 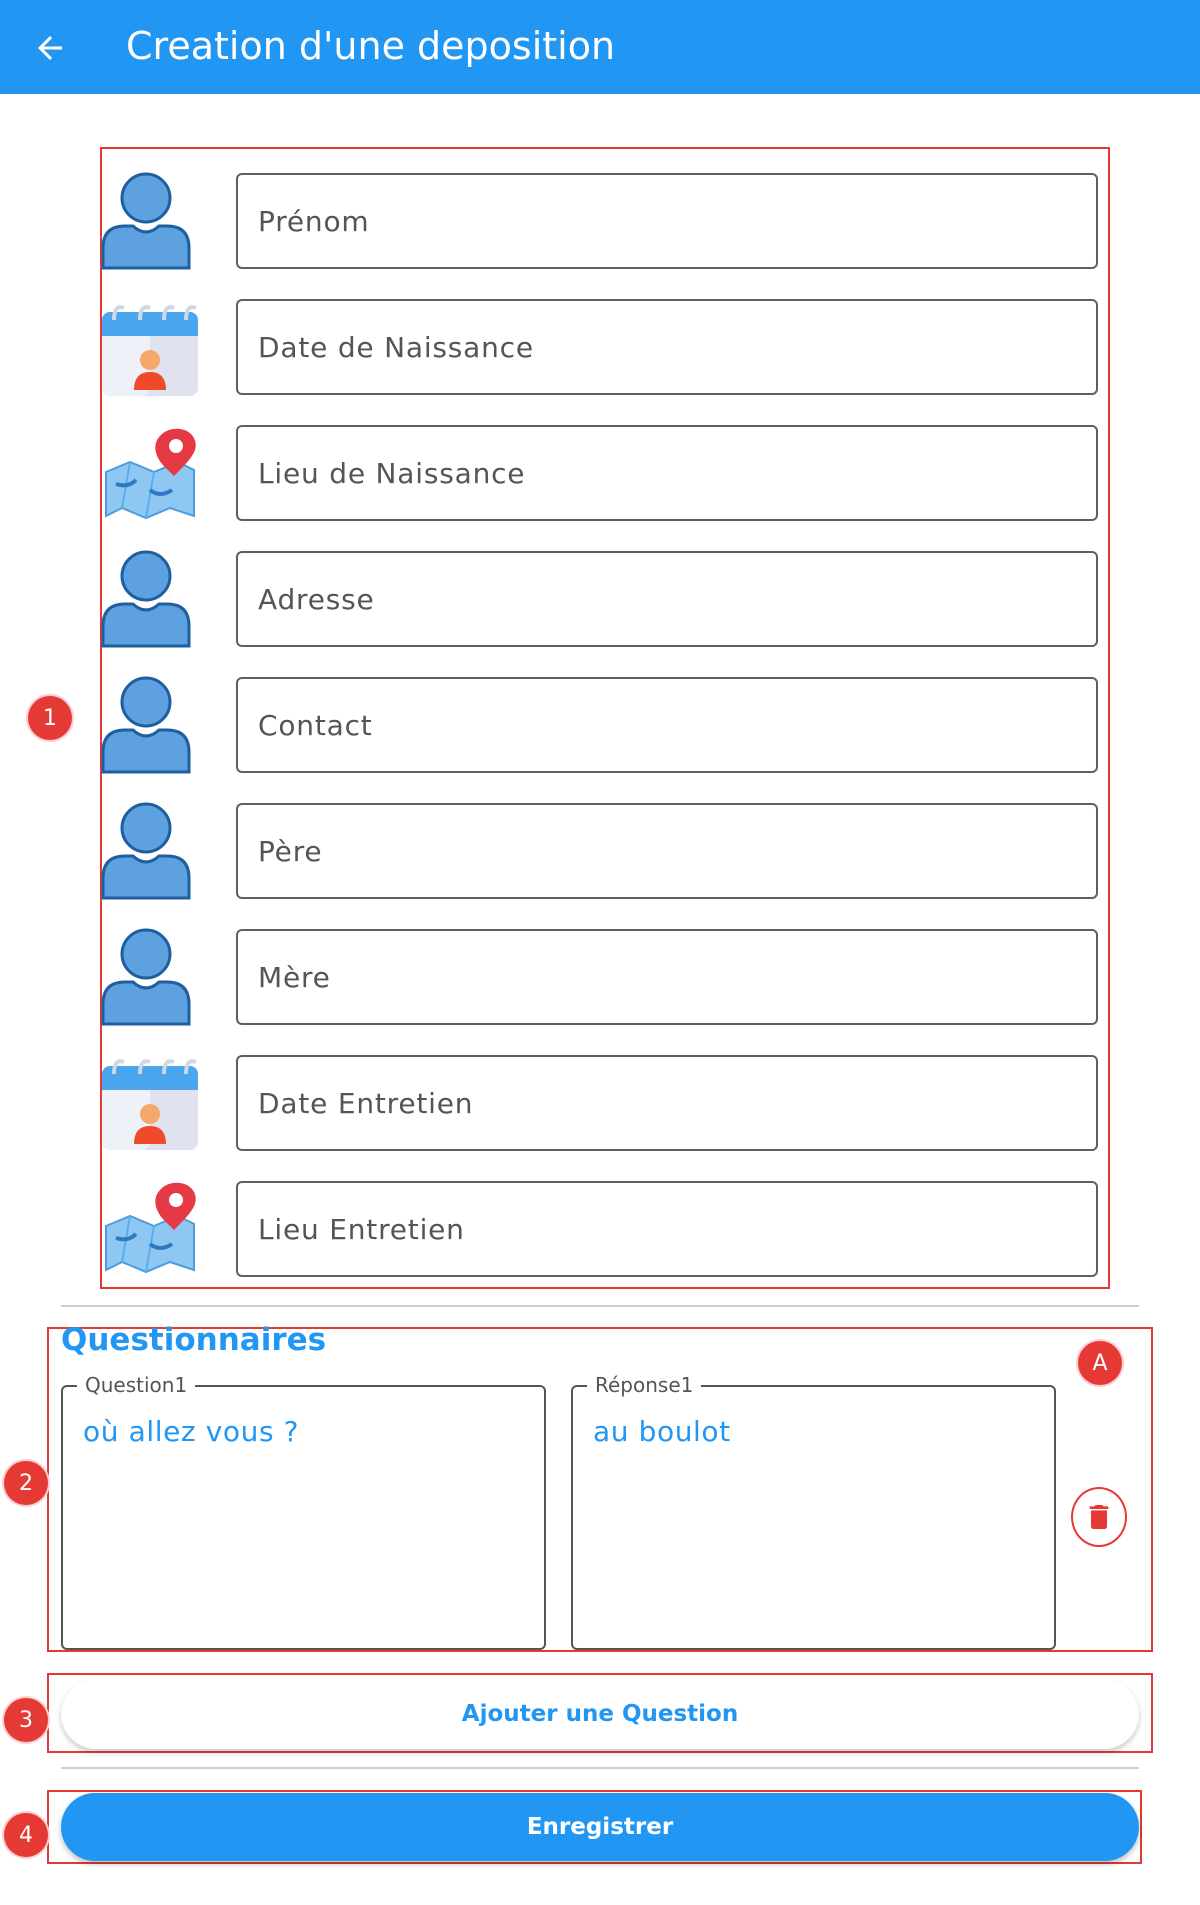 What do you see at coordinates (667, 599) in the screenshot?
I see `adresse-field: Adresse` at bounding box center [667, 599].